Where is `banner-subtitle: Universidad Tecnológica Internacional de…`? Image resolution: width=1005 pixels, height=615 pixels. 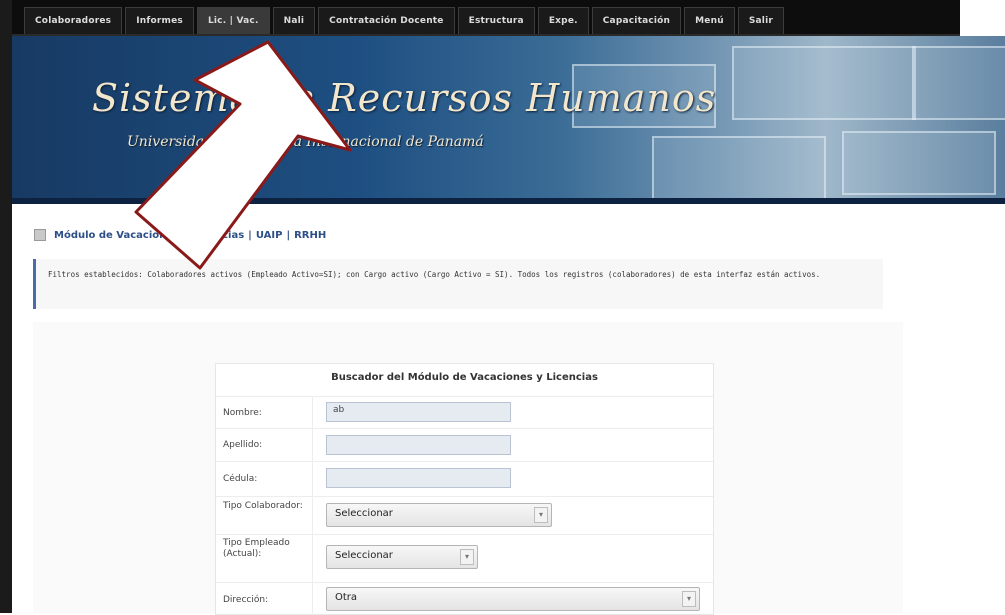
banner-subtitle: Universidad Tecnológica Internacional de… is located at coordinates (305, 142).